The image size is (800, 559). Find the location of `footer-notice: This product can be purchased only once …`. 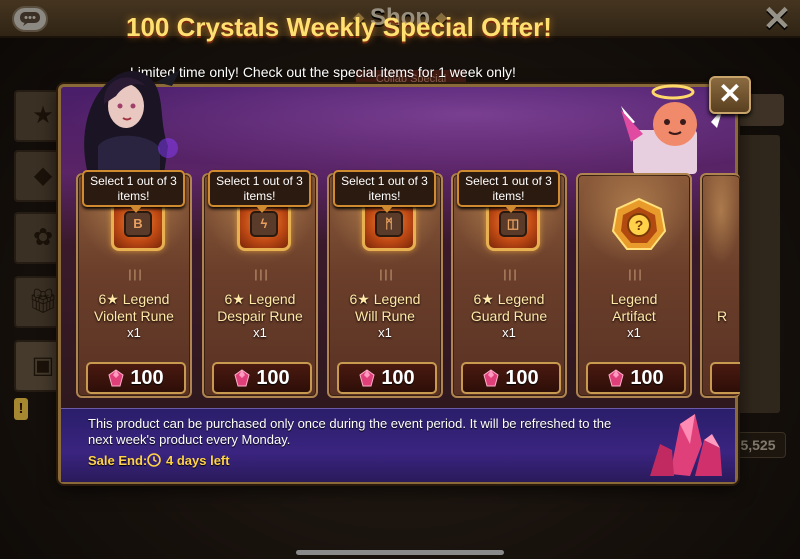

footer-notice: This product can be purchased only once … is located at coordinates (350, 431).